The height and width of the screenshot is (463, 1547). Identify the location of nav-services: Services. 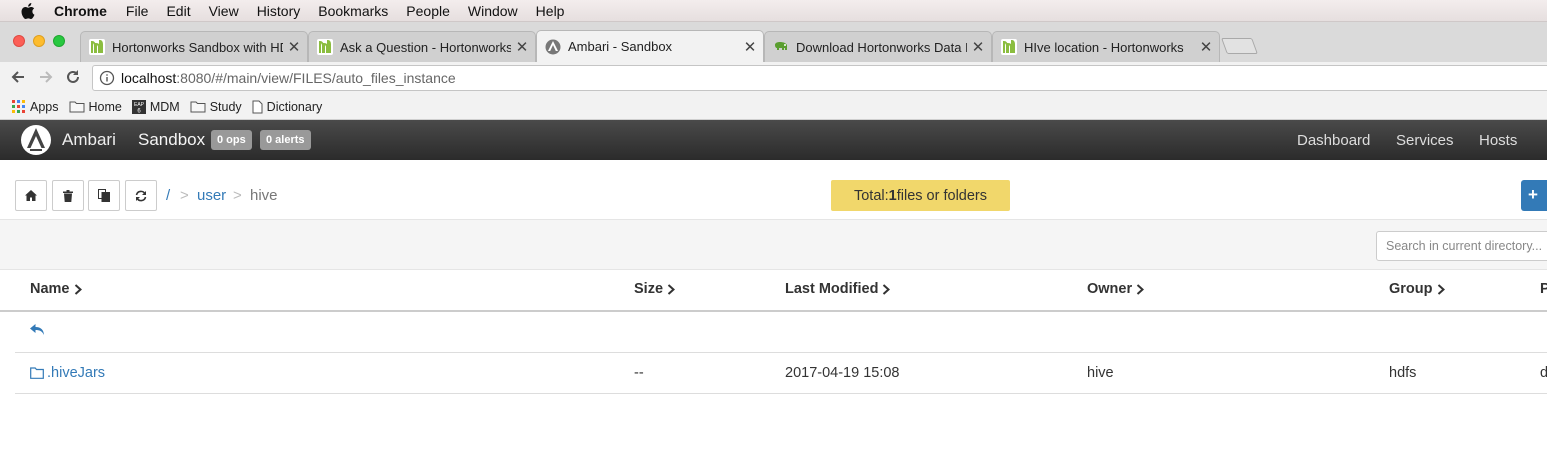
(1425, 140).